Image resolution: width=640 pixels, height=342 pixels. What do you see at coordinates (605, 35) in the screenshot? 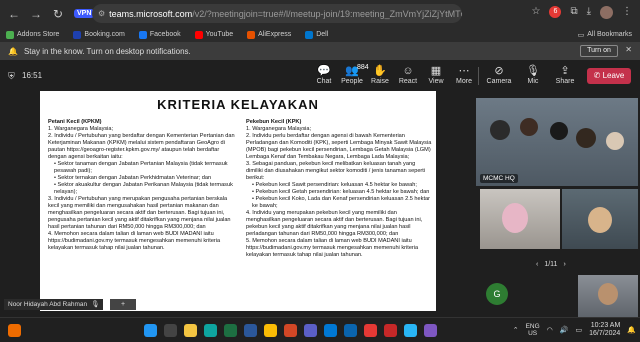
I see `all-bookmarks: ▭ All Bookmarks` at bounding box center [605, 35].